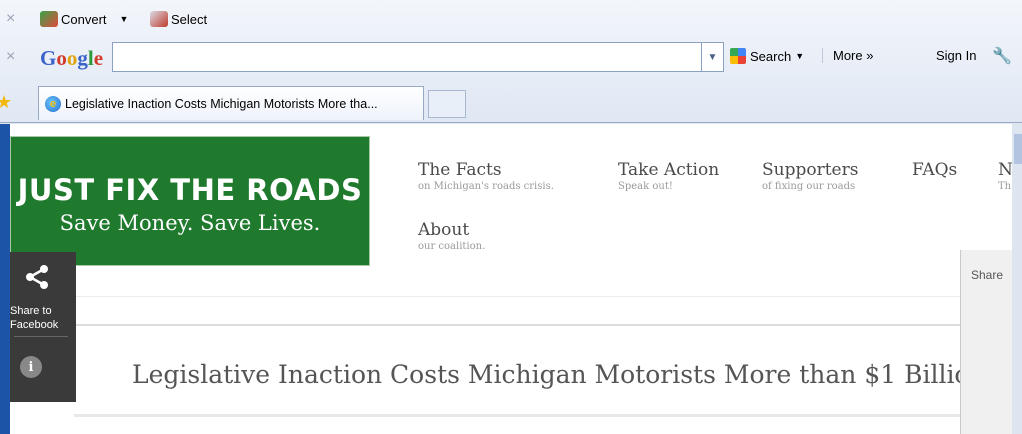 The image size is (1022, 434). What do you see at coordinates (190, 190) in the screenshot?
I see `logo-title: JUST FIX THE ROADS` at bounding box center [190, 190].